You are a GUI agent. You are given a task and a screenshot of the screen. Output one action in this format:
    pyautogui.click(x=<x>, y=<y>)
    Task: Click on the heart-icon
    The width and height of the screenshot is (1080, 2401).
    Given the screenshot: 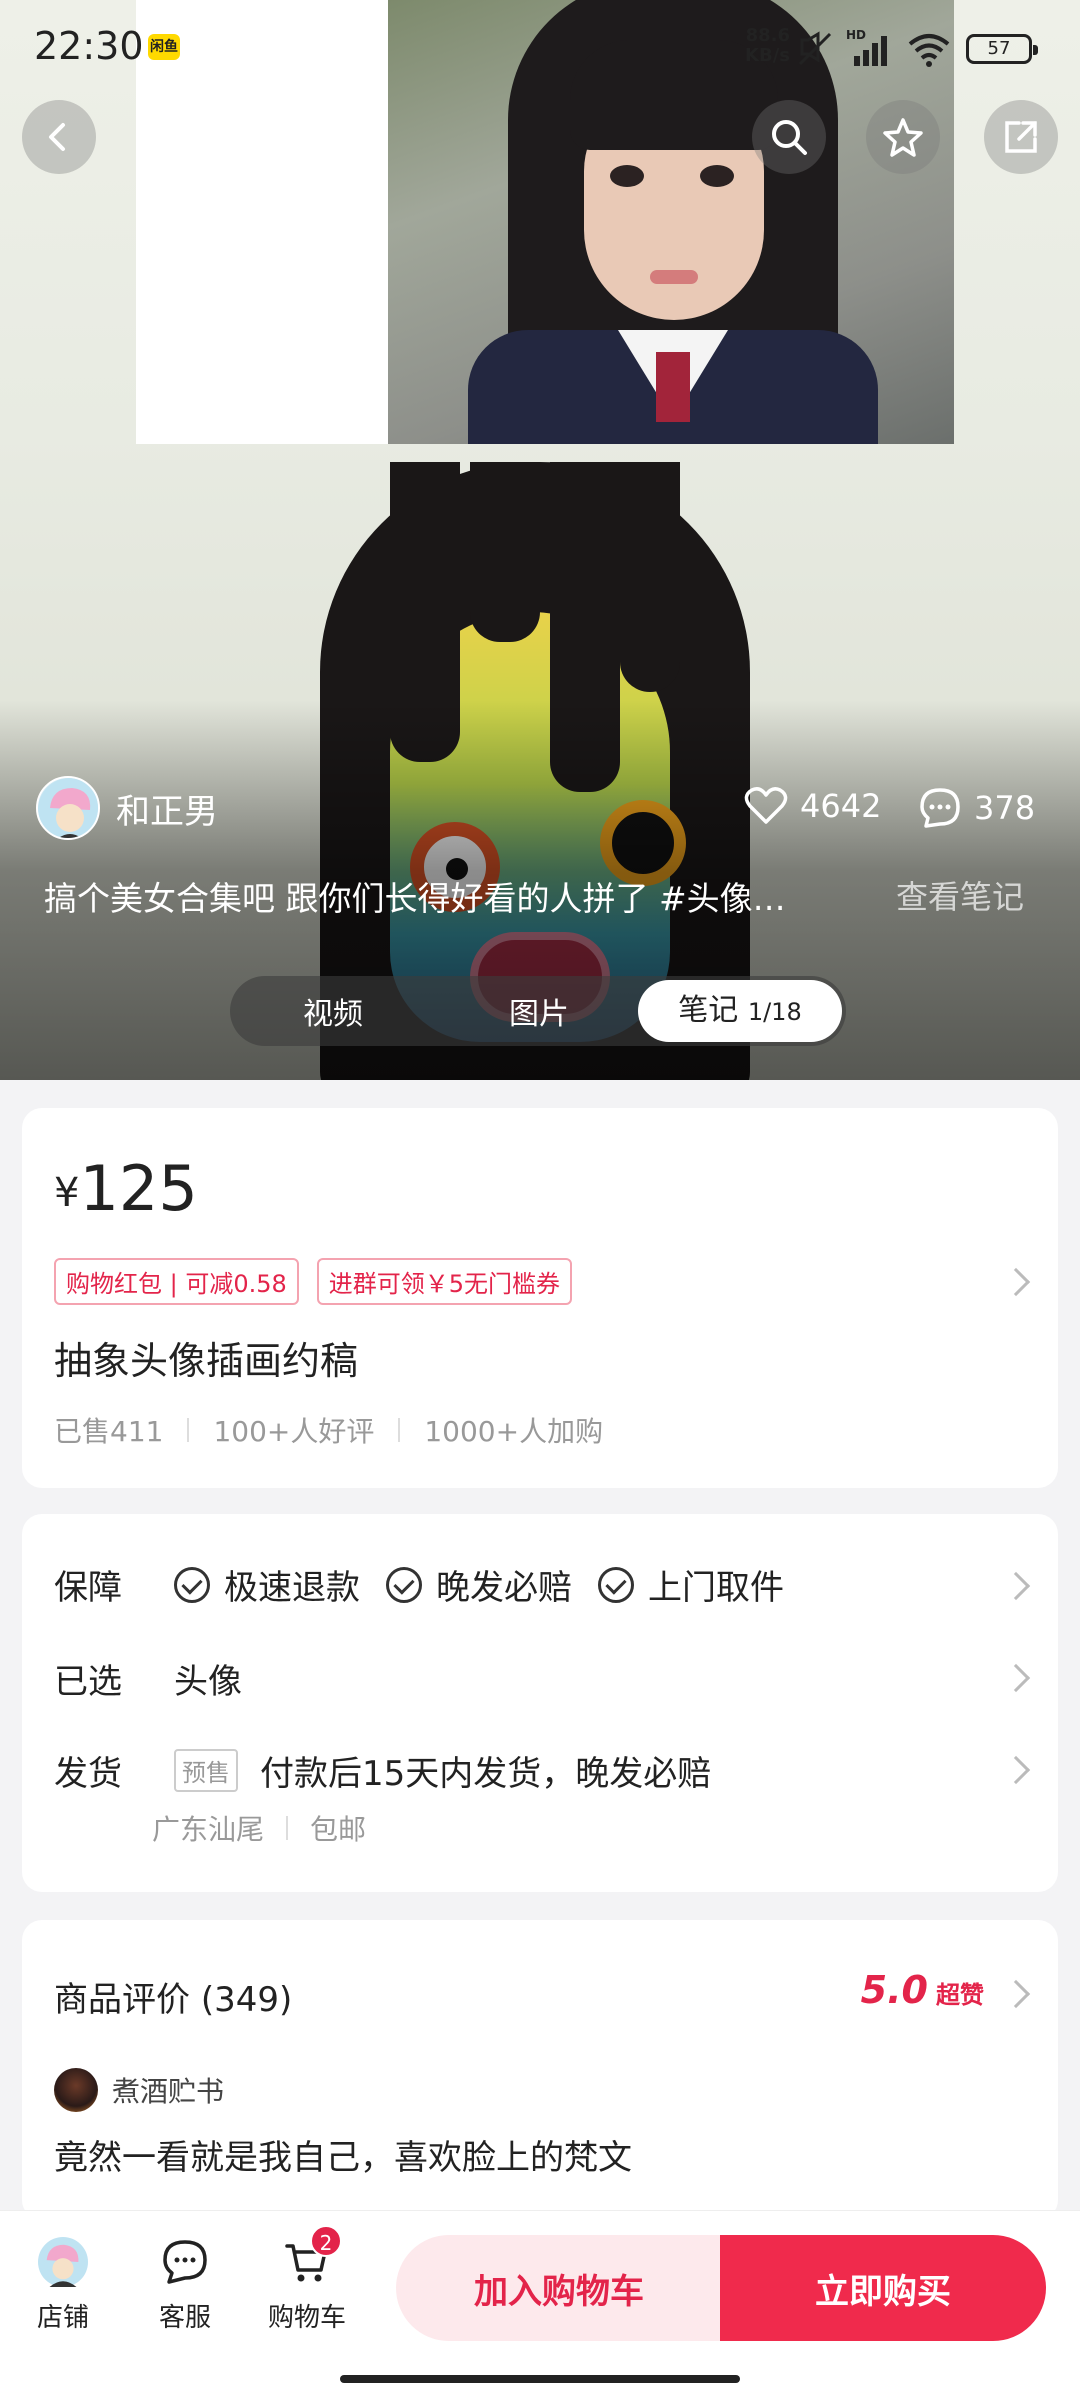 What is the action you would take?
    pyautogui.click(x=766, y=805)
    